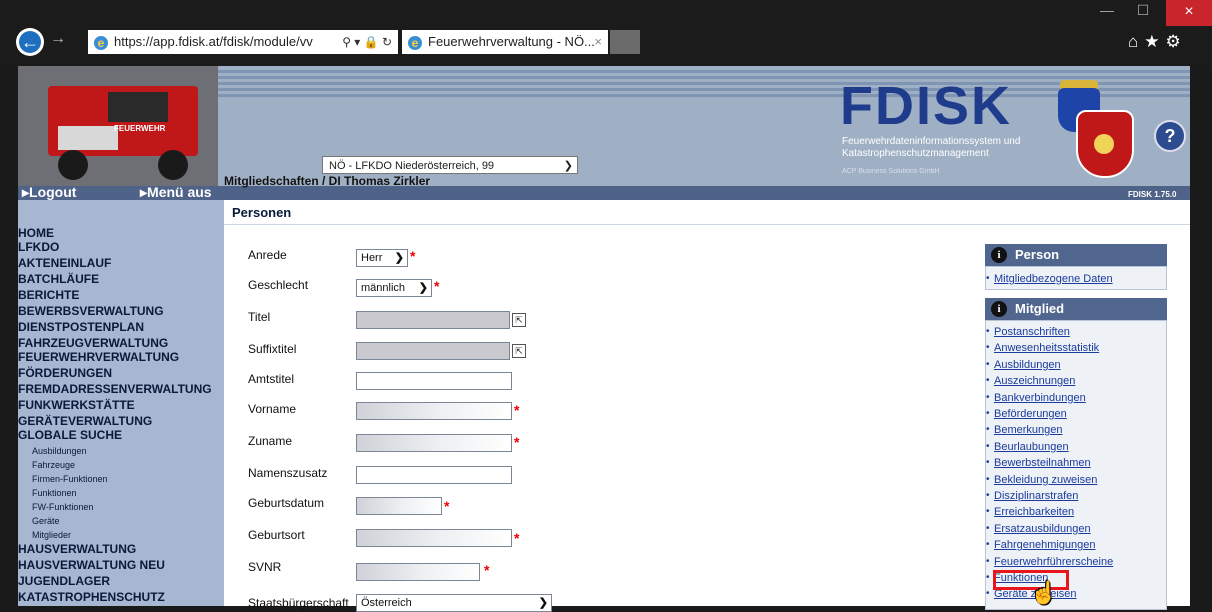  What do you see at coordinates (434, 538) in the screenshot?
I see `geburtsort-field` at bounding box center [434, 538].